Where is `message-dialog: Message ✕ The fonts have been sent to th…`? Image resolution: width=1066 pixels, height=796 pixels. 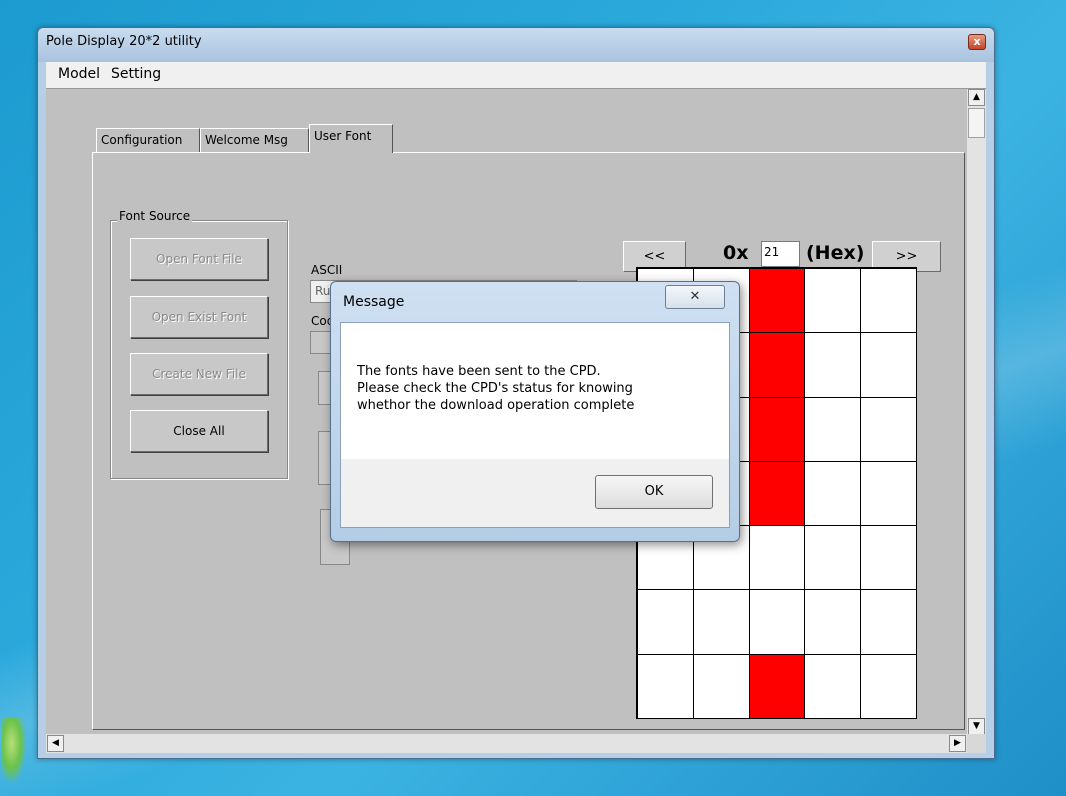 message-dialog: Message ✕ The fonts have been sent to th… is located at coordinates (535, 411).